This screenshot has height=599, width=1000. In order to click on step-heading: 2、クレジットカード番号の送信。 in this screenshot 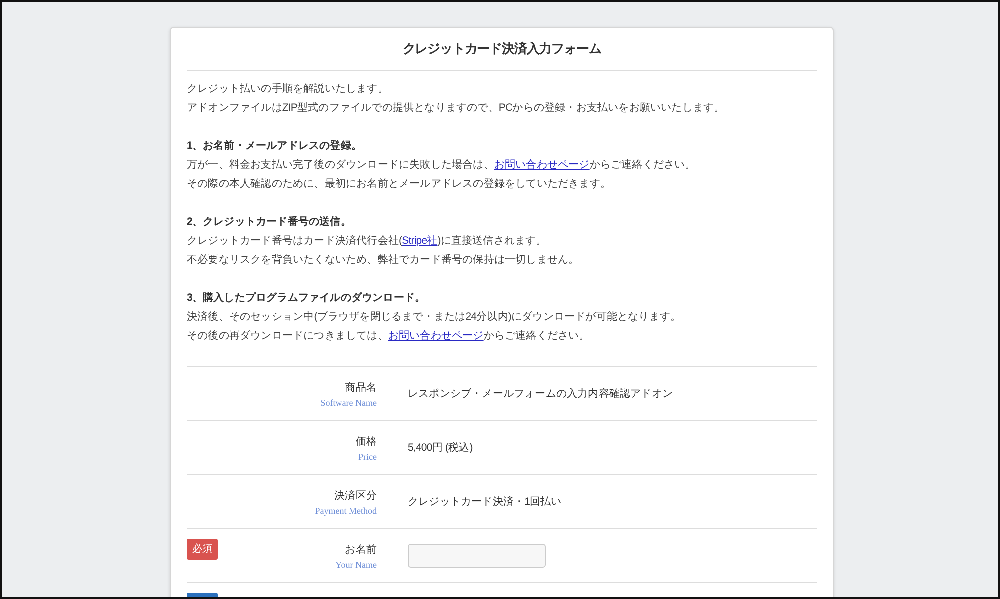, I will do `click(269, 222)`.